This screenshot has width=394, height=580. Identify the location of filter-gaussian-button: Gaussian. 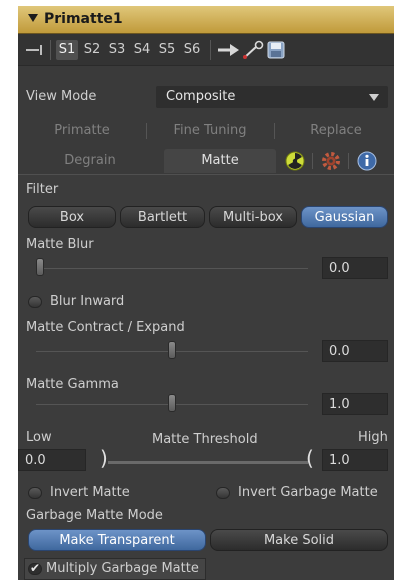
(344, 217).